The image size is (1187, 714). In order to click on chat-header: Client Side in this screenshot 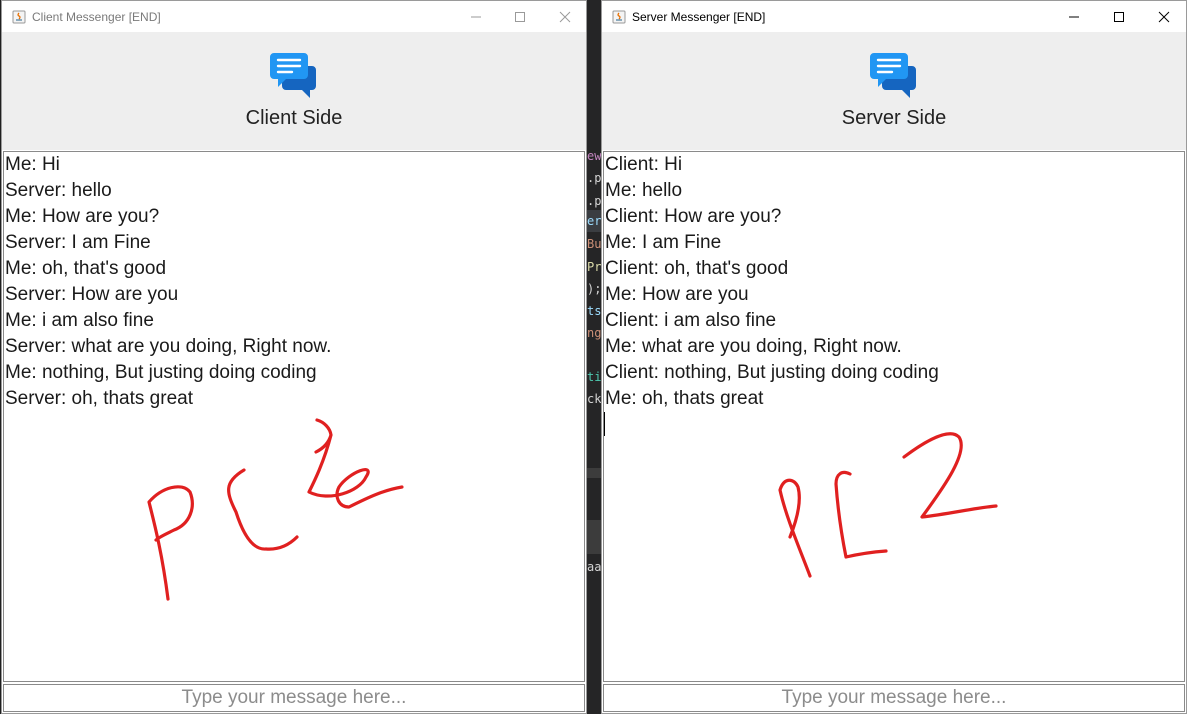, I will do `click(294, 91)`.